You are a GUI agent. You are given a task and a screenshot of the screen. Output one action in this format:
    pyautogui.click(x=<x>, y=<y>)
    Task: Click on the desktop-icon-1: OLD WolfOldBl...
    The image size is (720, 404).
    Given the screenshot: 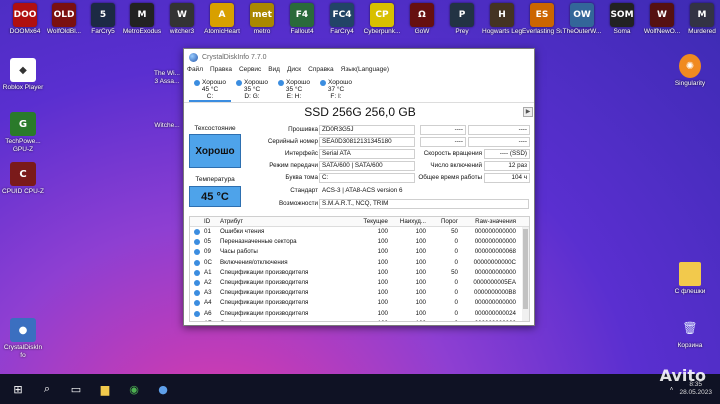 What is the action you would take?
    pyautogui.click(x=64, y=17)
    